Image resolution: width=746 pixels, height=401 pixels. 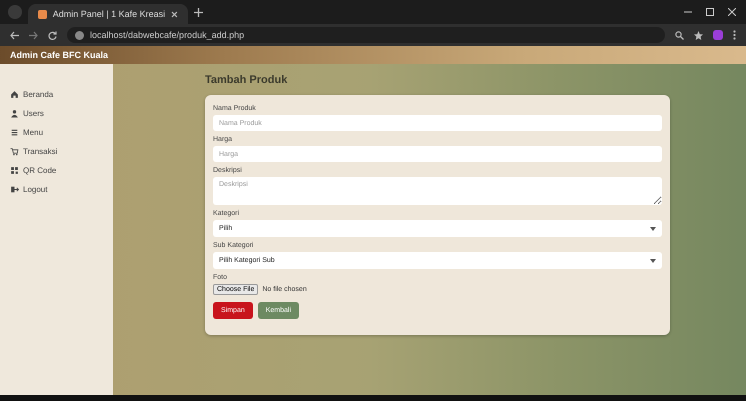 I want to click on qr-code-icon, so click(x=14, y=170).